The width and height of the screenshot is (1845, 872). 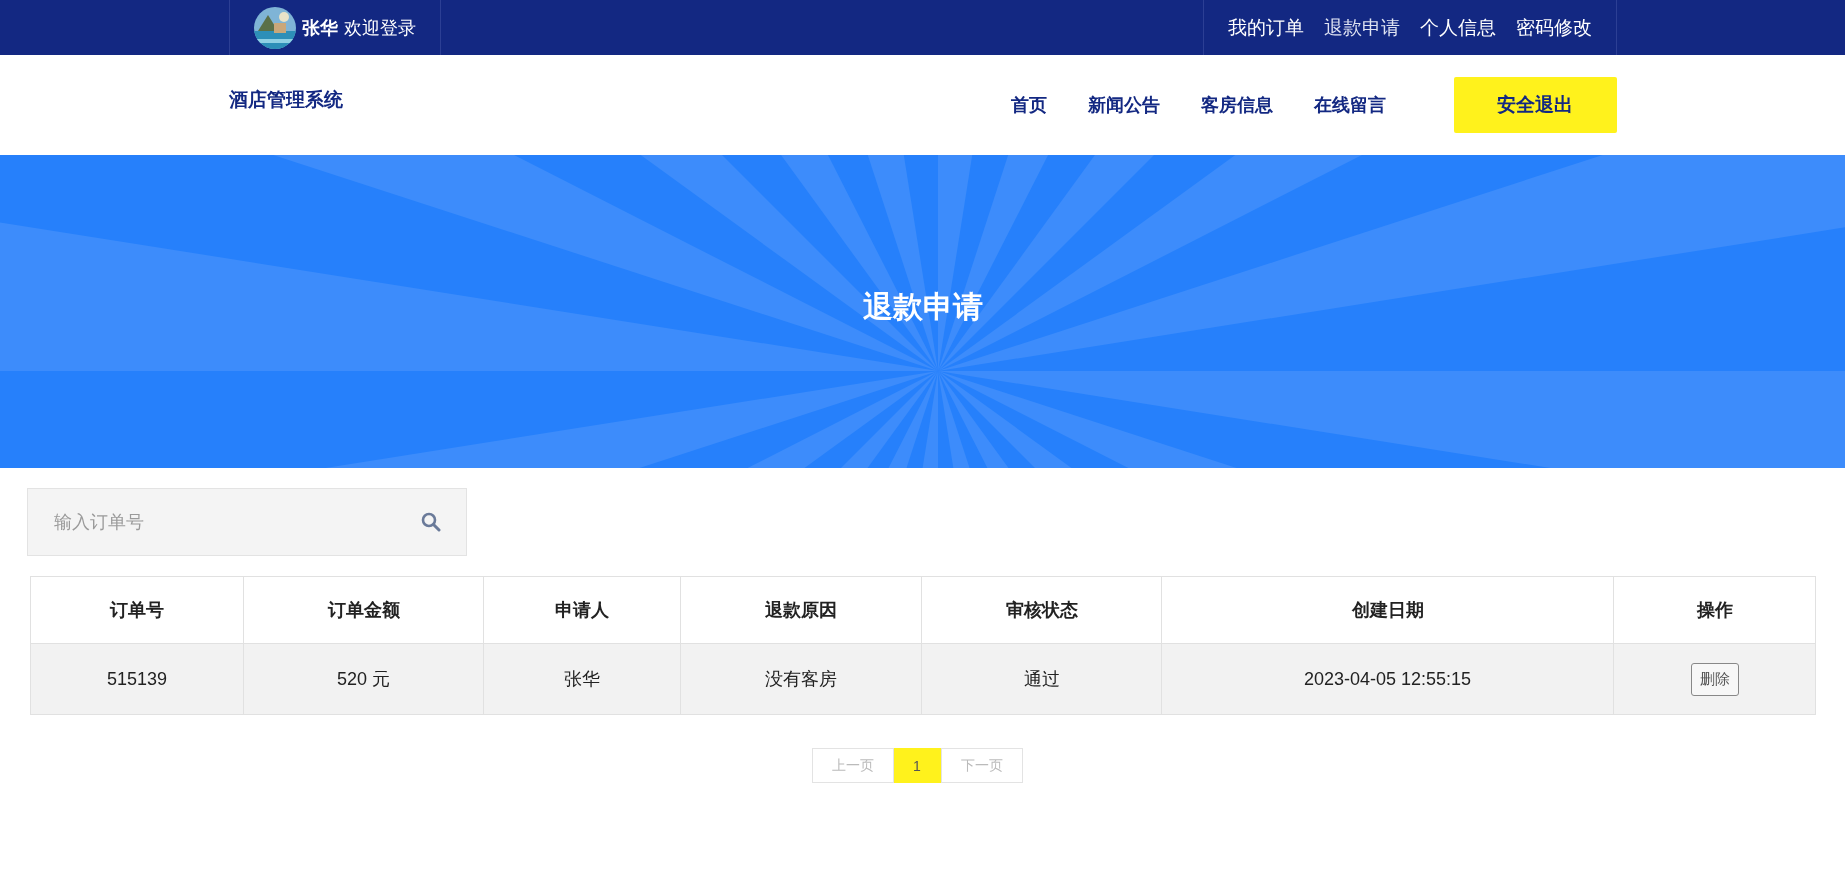 I want to click on top-link: 我的订单, so click(x=1265, y=27).